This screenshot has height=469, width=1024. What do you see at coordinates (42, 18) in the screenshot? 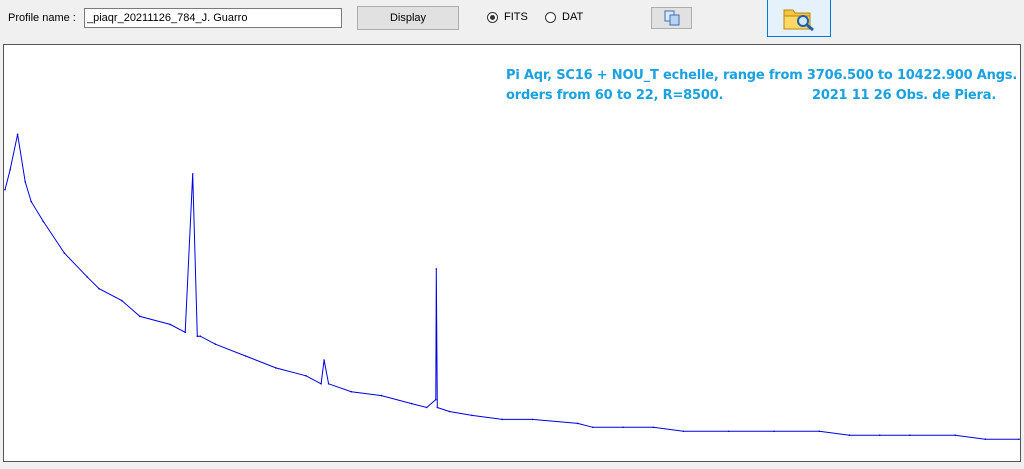
I see `profile-name-label: Profile name :` at bounding box center [42, 18].